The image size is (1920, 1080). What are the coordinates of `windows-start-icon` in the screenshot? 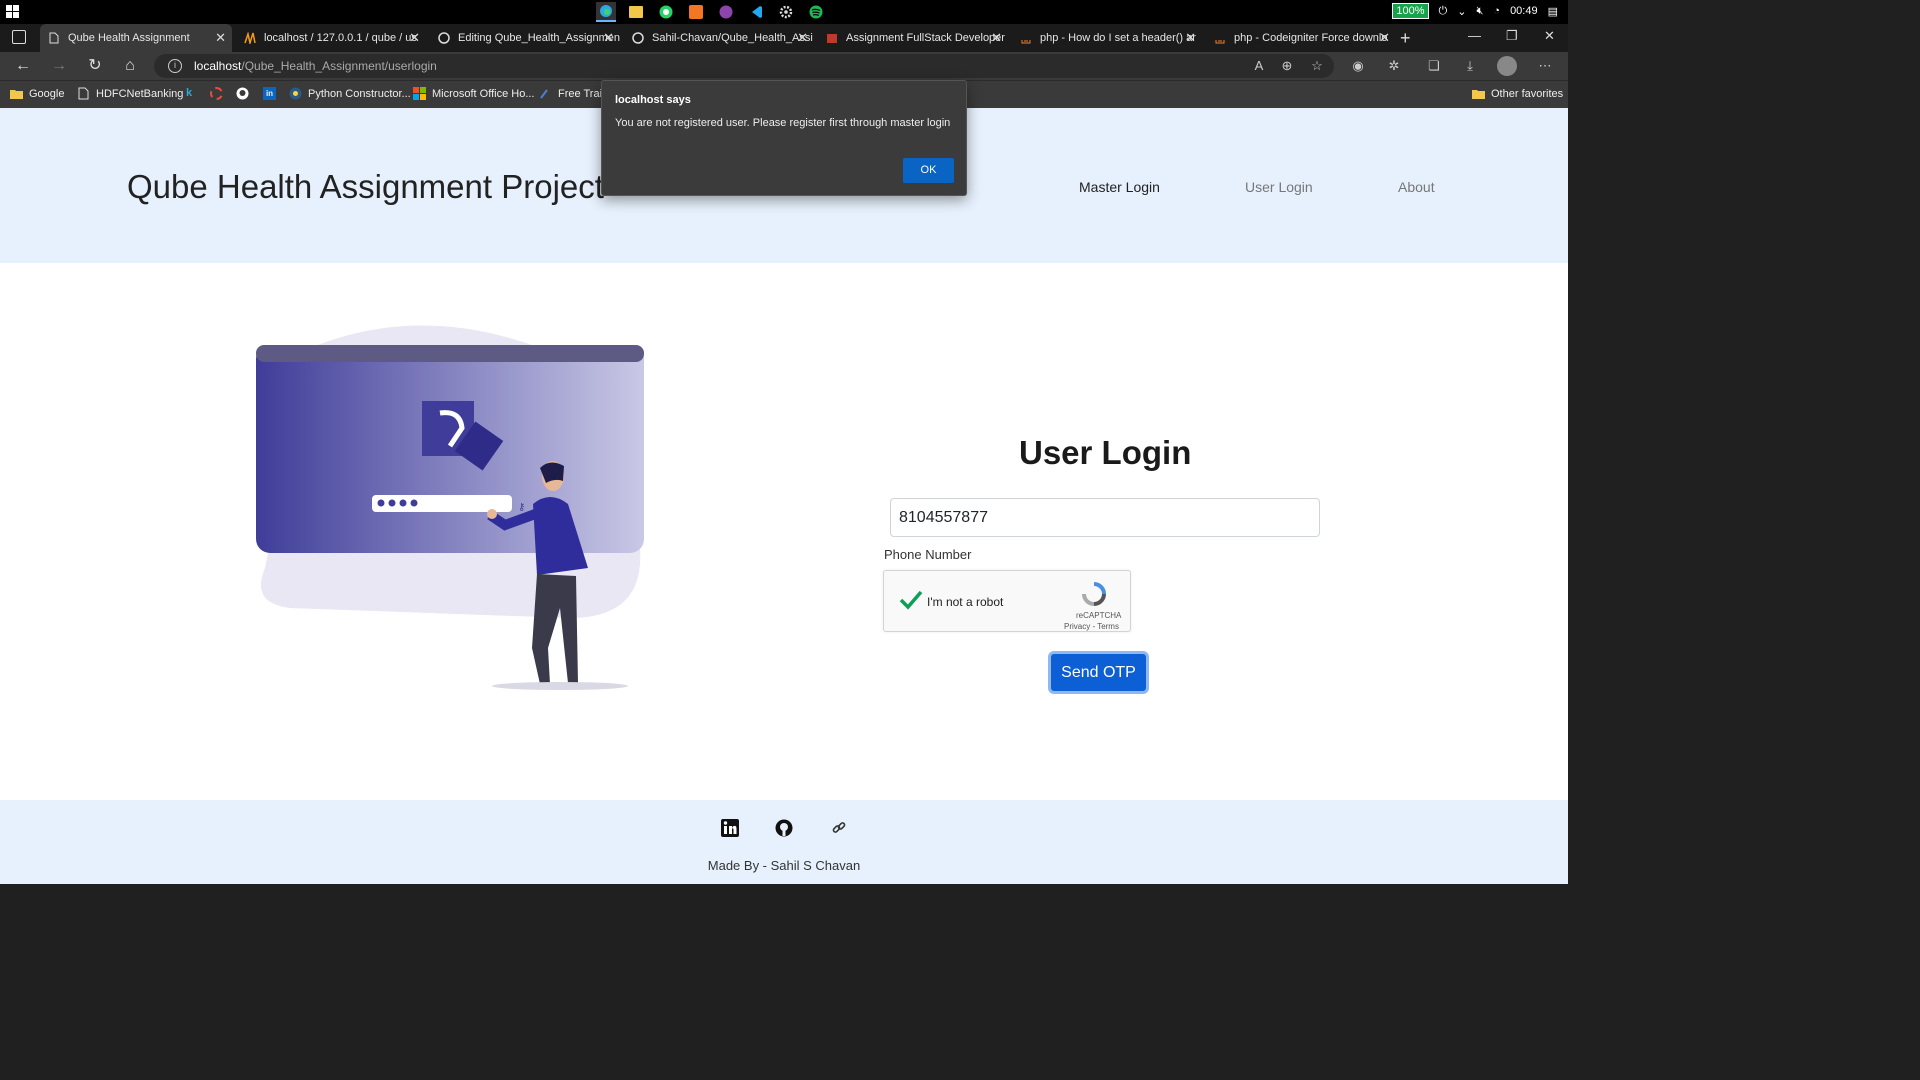 It's located at (13, 12).